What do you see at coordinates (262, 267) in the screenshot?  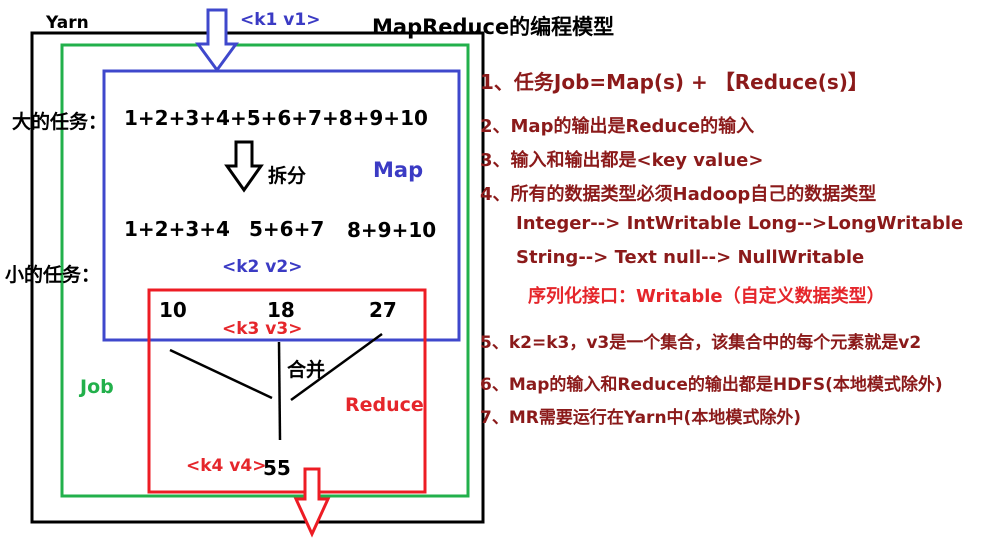 I see `k2v2-label: <k2 v2>` at bounding box center [262, 267].